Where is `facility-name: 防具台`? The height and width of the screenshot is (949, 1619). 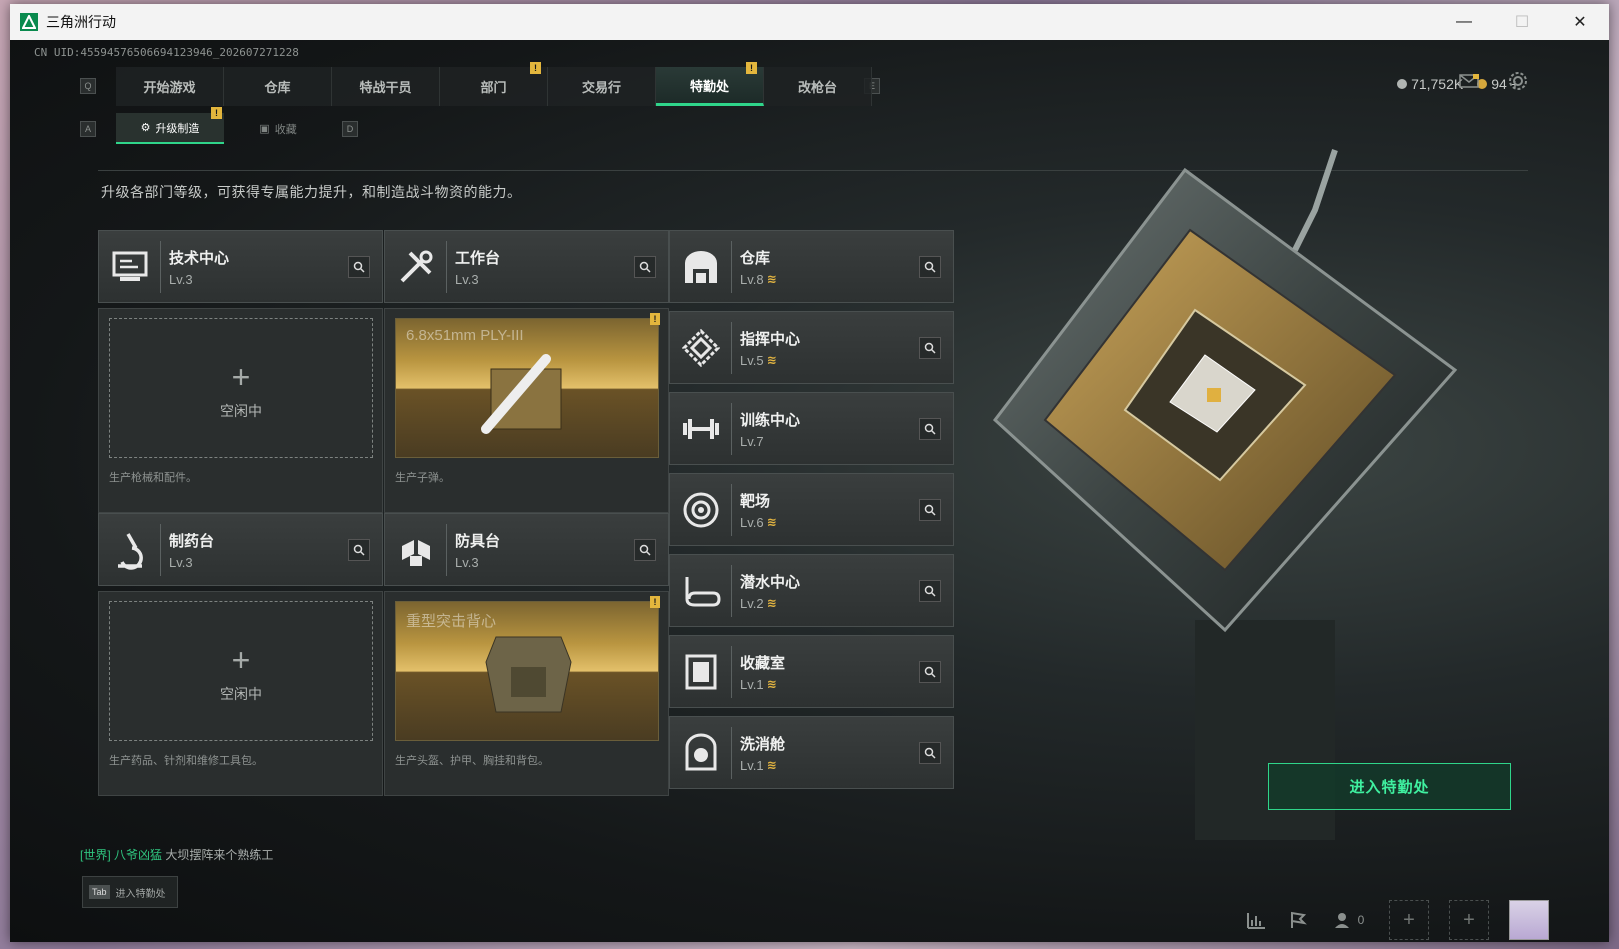
facility-name: 防具台 is located at coordinates (478, 541).